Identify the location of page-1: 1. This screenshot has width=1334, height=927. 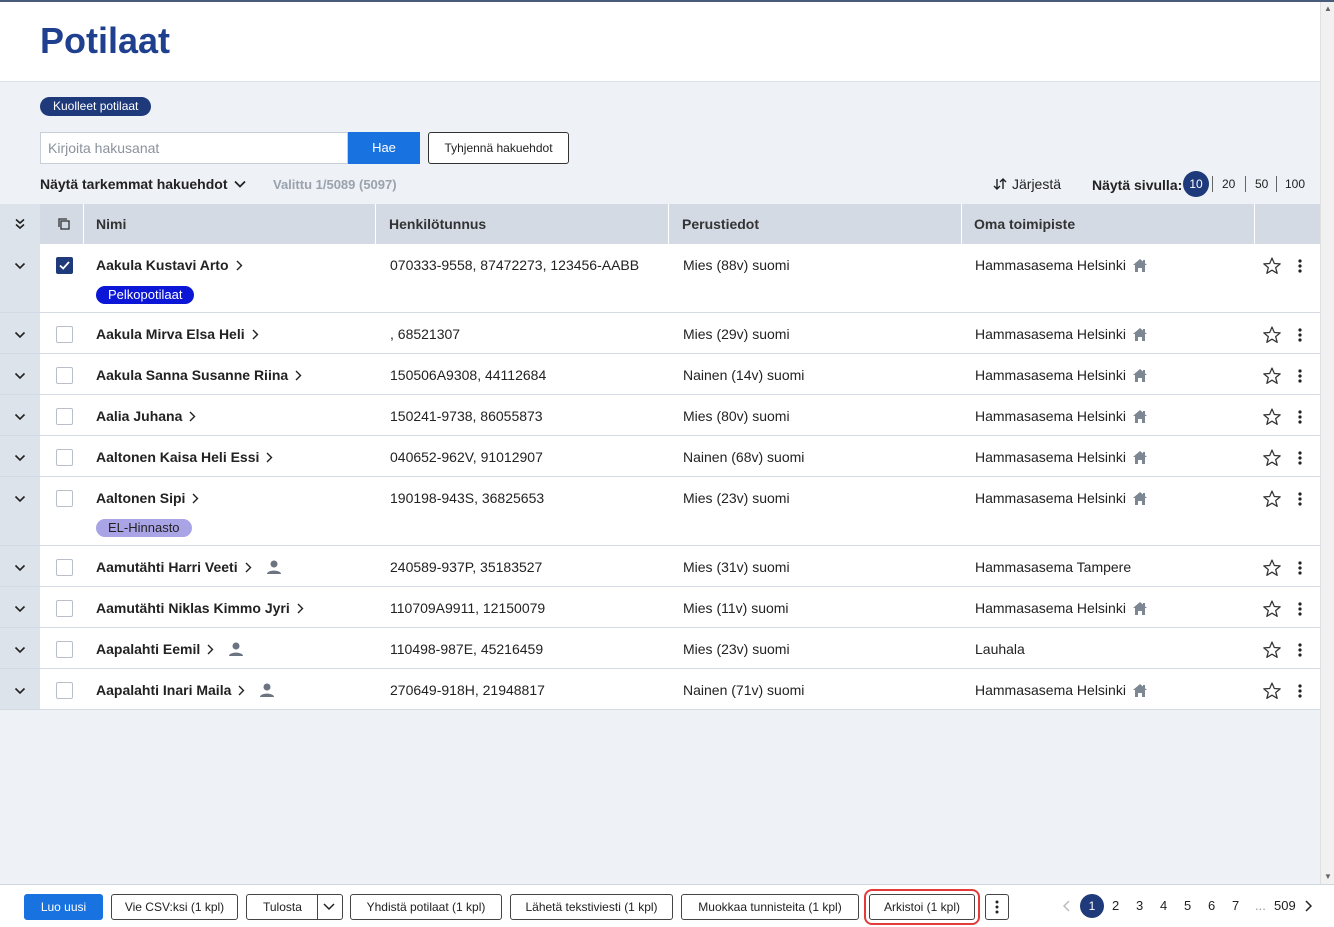
(1092, 906).